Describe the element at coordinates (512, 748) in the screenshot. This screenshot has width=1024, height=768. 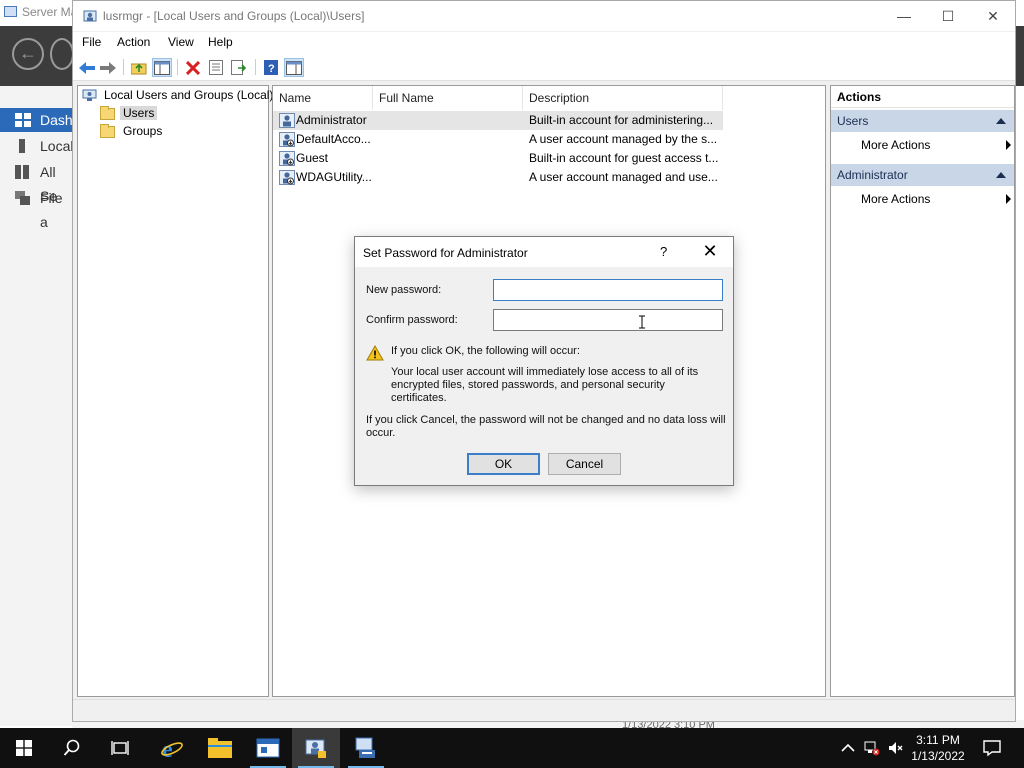
I see `taskbar: e 3:11 PM 1/13/2022` at that location.